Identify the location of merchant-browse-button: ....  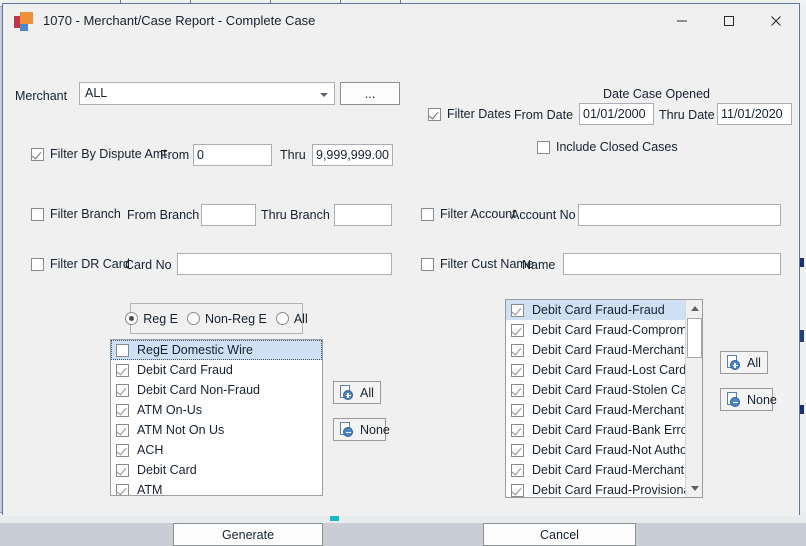
(370, 93).